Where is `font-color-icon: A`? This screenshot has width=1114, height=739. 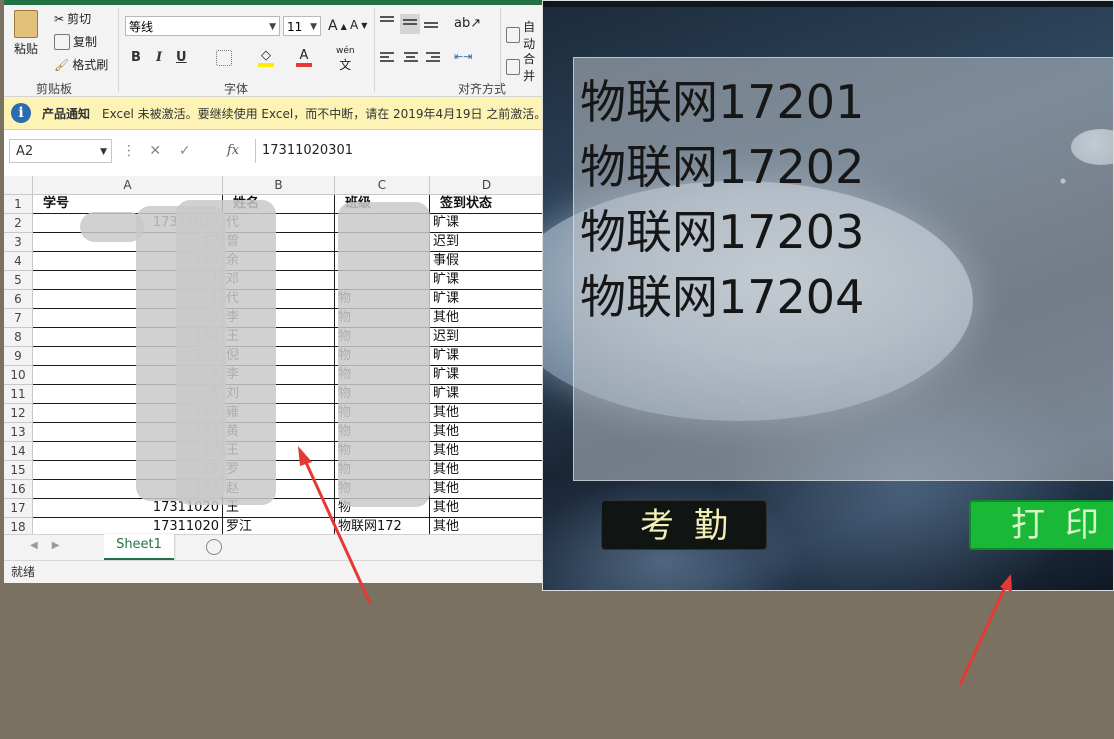 font-color-icon: A is located at coordinates (304, 57).